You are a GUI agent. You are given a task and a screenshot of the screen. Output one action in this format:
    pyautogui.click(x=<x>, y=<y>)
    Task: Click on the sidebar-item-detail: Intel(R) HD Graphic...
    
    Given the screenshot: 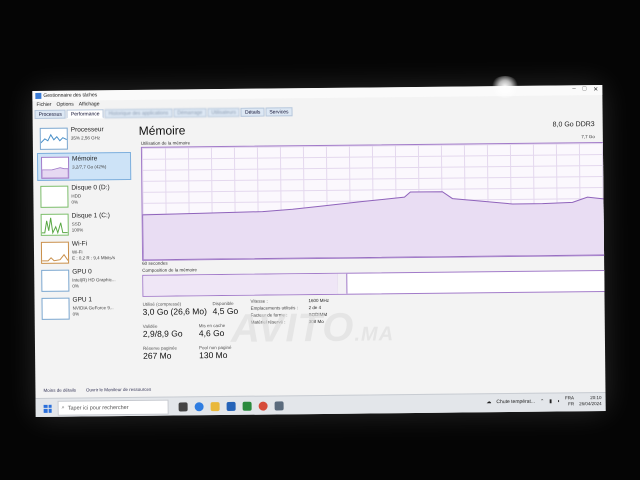 What is the action you would take?
    pyautogui.click(x=94, y=280)
    